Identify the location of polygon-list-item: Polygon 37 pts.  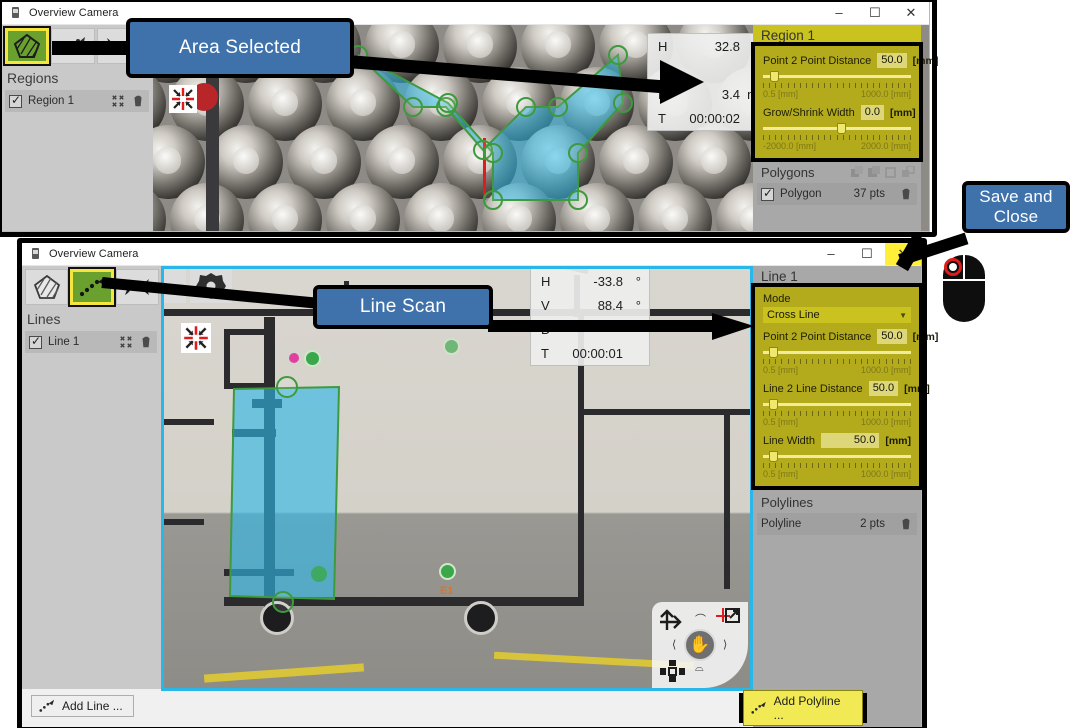
(837, 194).